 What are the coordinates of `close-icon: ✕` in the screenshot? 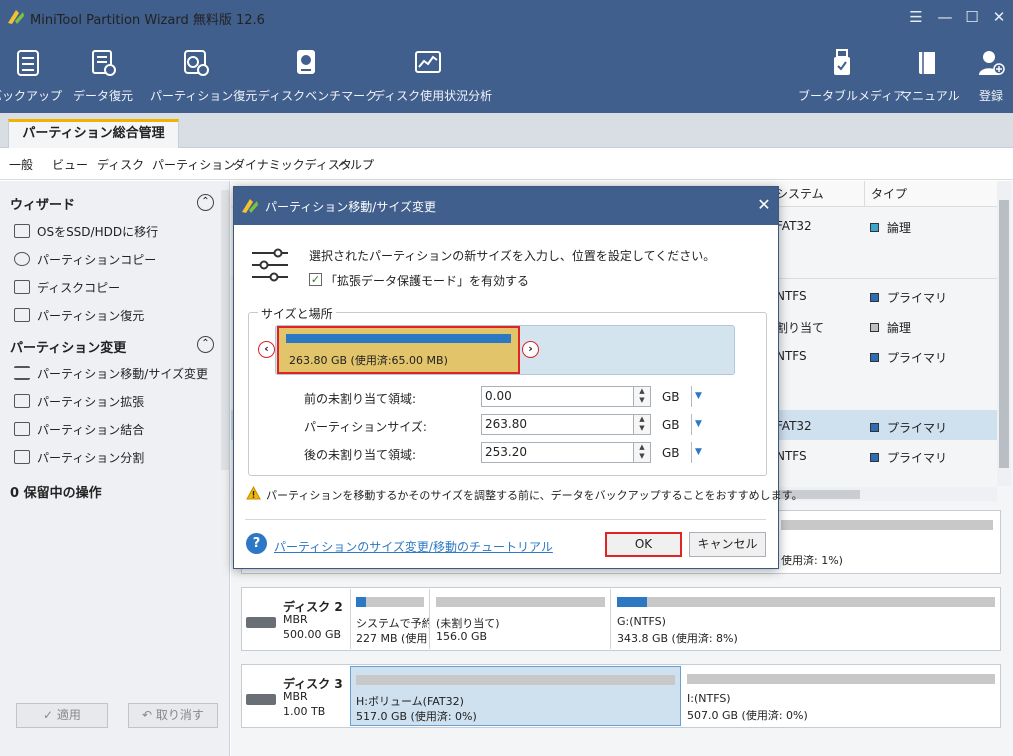 It's located at (999, 17).